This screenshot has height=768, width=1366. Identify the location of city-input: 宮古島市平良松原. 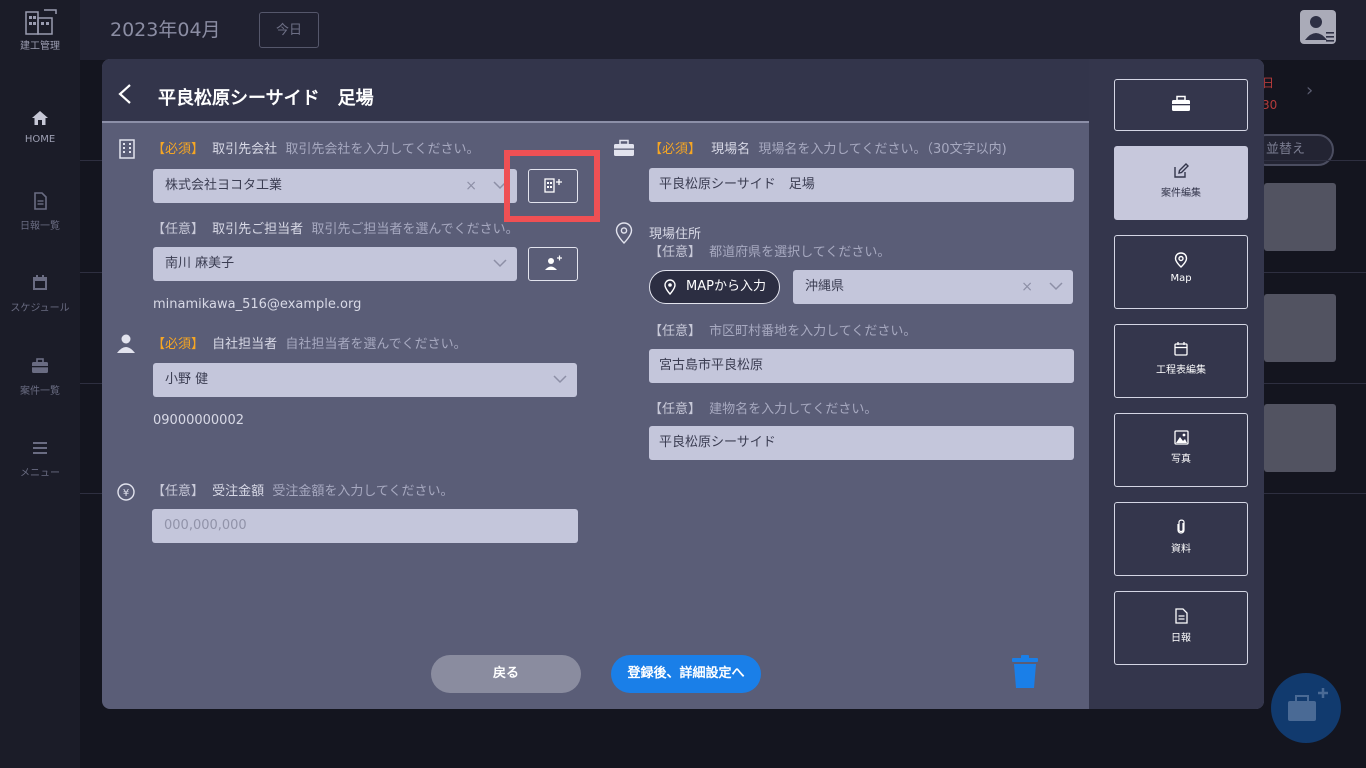
(861, 366).